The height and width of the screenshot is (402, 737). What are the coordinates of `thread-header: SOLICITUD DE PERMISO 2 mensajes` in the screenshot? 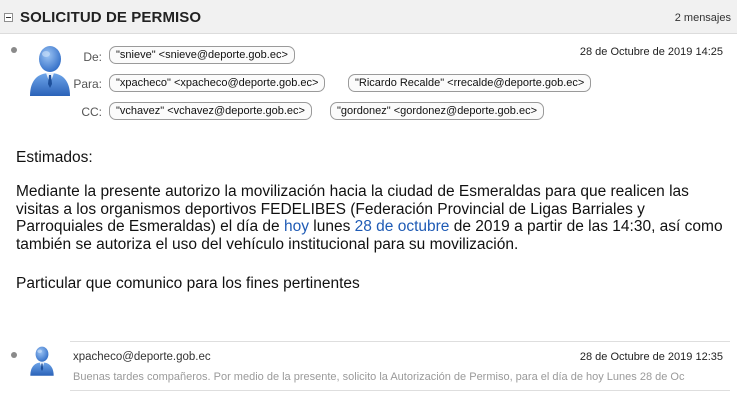 It's located at (368, 17).